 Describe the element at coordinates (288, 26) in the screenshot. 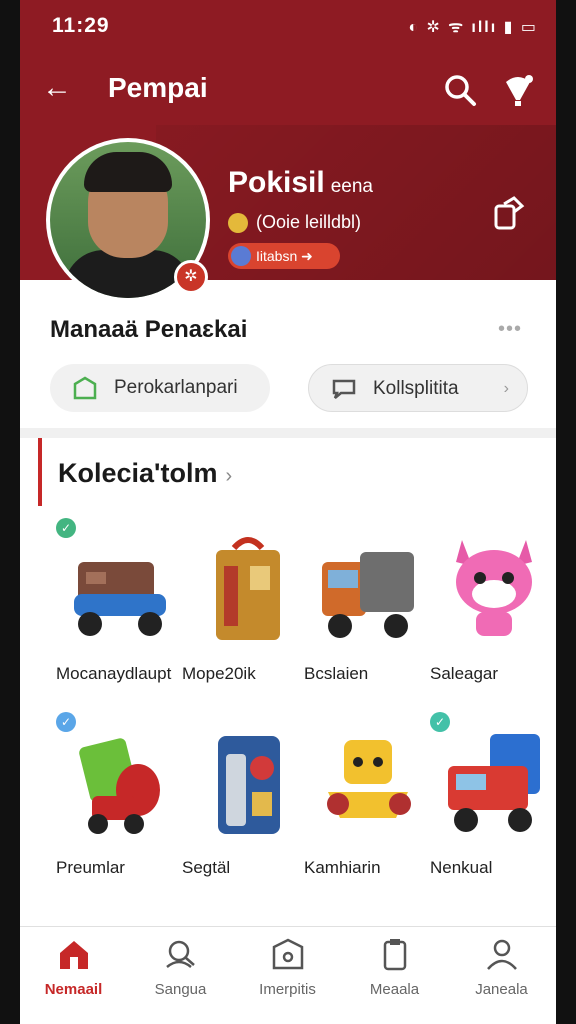

I see `status-bar: 11:29 ◐ ✲ ᯤ ıllı ▮ ▭` at that location.